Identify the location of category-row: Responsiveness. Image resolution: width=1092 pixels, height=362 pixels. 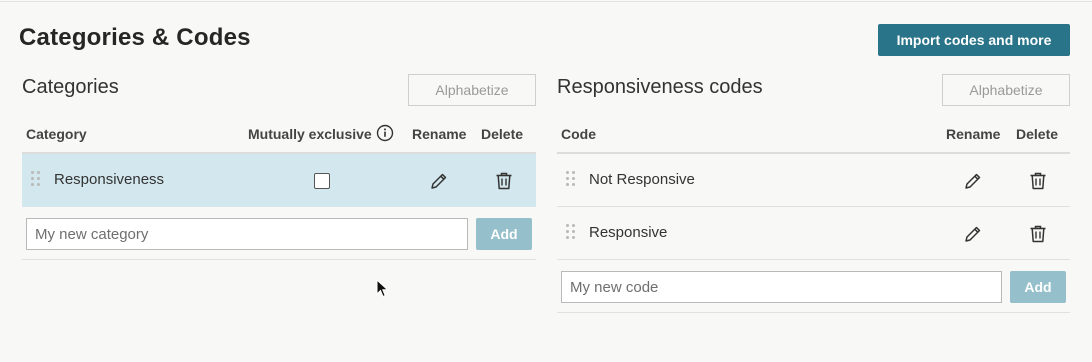
(279, 180).